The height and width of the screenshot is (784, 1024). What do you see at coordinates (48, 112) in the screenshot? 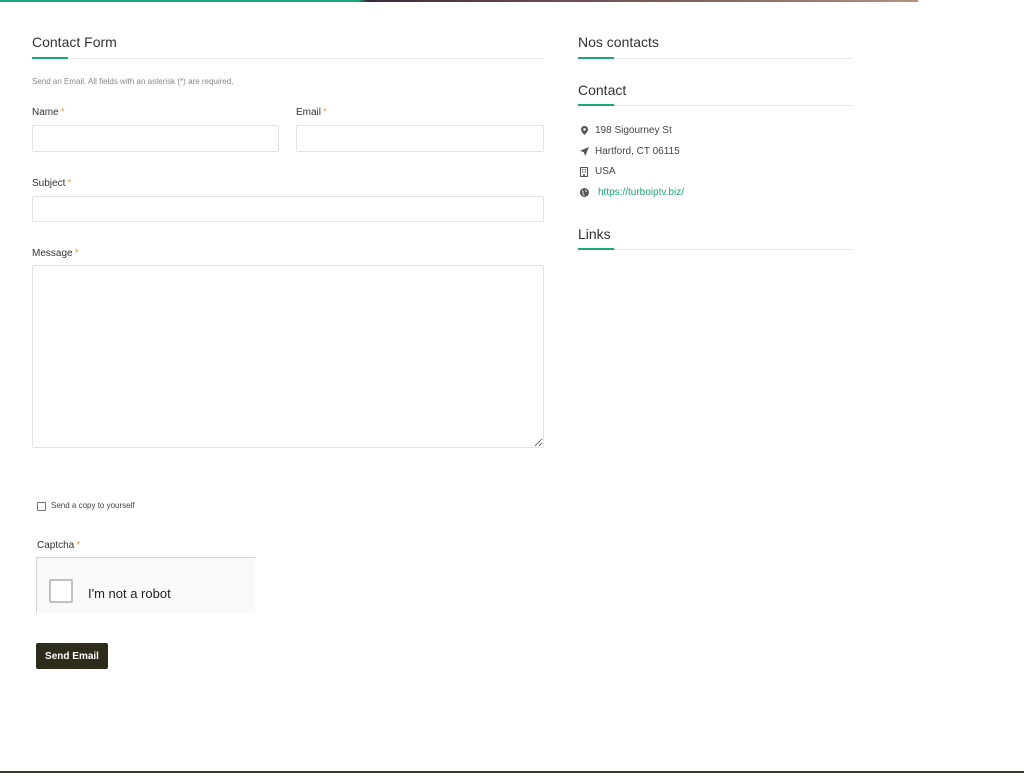
I see `name-label: Name *` at bounding box center [48, 112].